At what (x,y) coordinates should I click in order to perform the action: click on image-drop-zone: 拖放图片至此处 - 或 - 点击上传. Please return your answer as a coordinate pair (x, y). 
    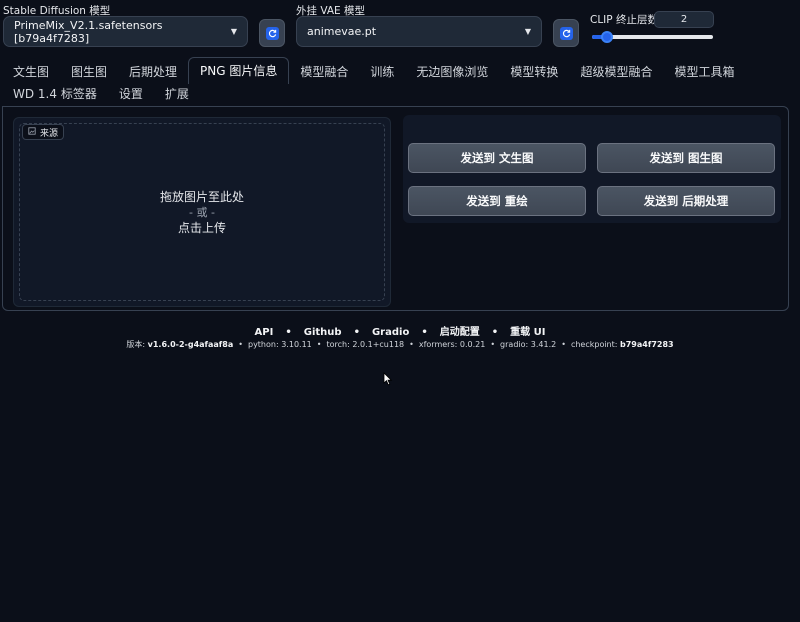
    Looking at the image, I should click on (202, 212).